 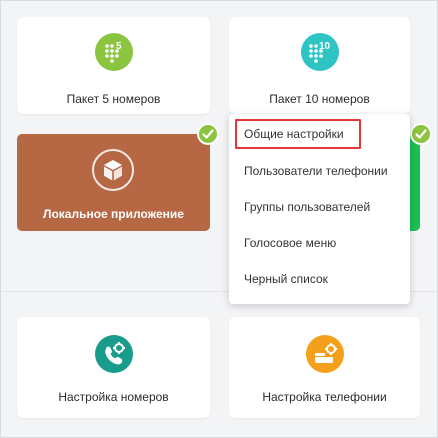 What do you see at coordinates (324, 354) in the screenshot?
I see `switchboard-gear-icon` at bounding box center [324, 354].